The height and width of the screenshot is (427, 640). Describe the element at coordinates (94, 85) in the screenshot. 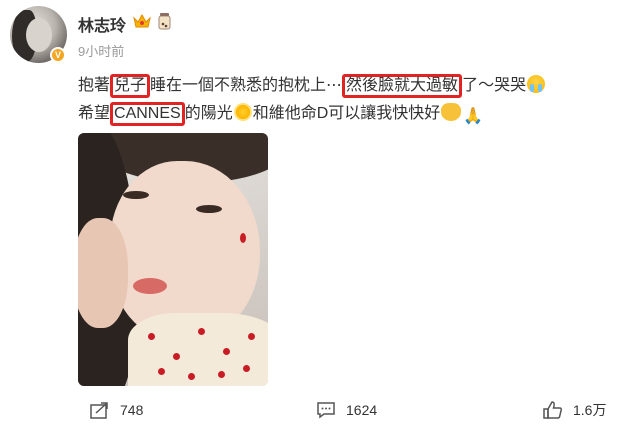

I see `post-text: 抱著` at that location.